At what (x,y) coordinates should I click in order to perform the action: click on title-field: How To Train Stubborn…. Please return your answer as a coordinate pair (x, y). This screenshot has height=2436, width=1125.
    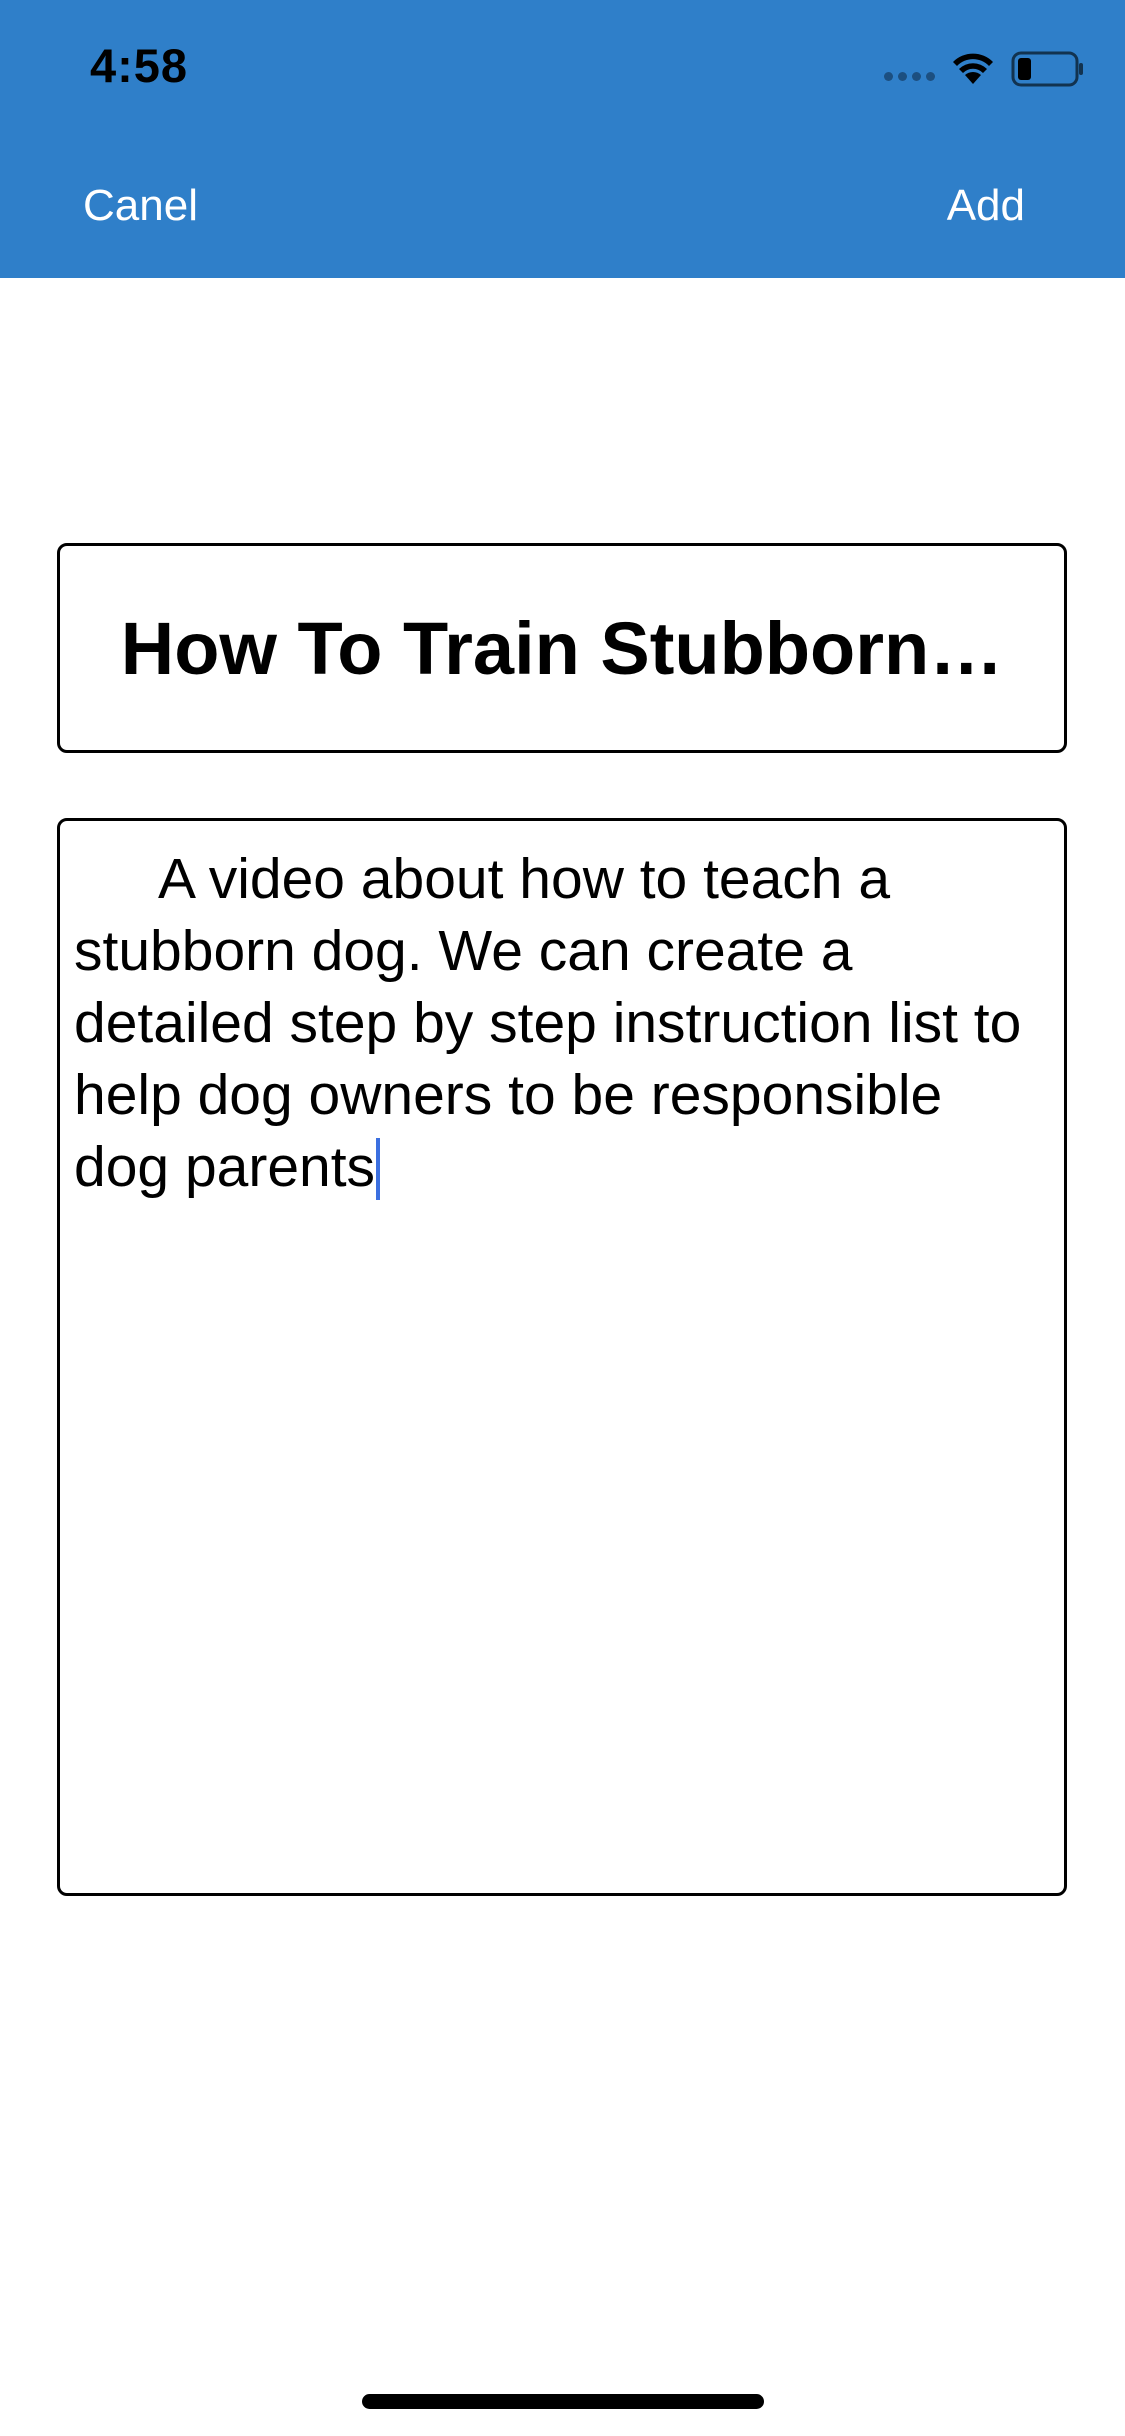
    Looking at the image, I should click on (562, 648).